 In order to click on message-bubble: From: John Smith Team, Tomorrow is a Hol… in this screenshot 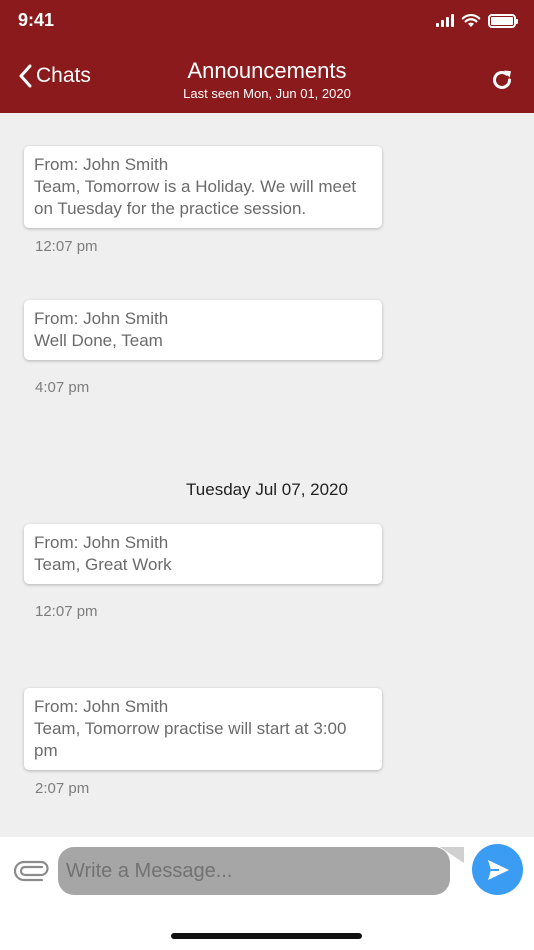, I will do `click(203, 187)`.